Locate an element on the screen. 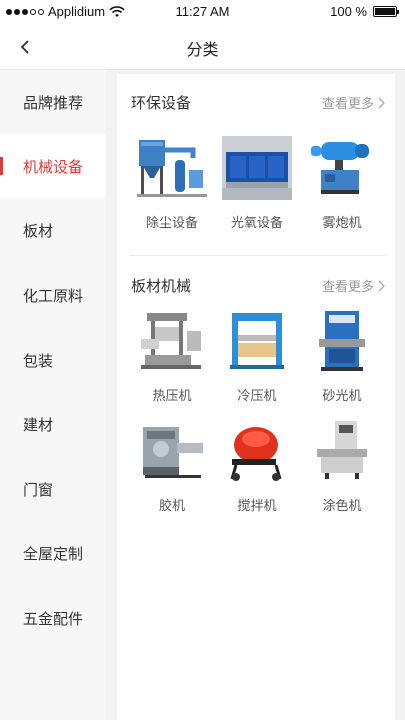 The height and width of the screenshot is (720, 405). sidebar-item-label: 五金配件 is located at coordinates (53, 619).